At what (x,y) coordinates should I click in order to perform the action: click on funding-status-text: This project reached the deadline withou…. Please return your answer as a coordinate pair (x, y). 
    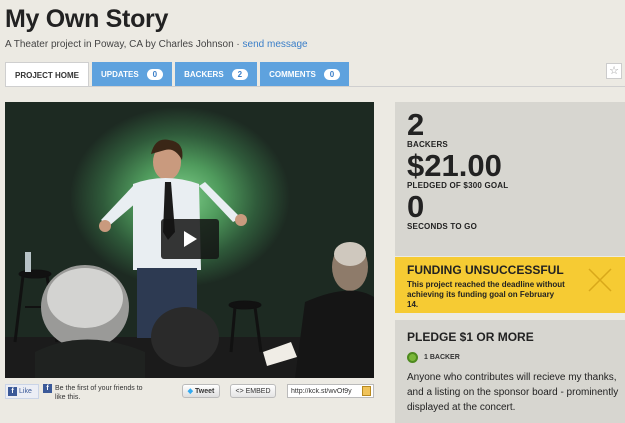
    Looking at the image, I should click on (486, 294).